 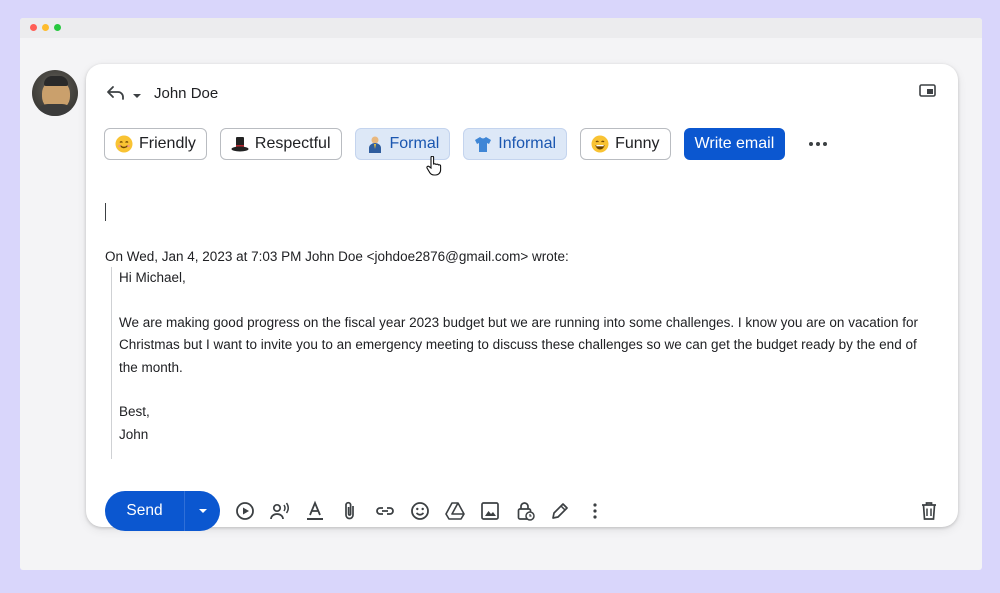 I want to click on image-icon, so click(x=490, y=511).